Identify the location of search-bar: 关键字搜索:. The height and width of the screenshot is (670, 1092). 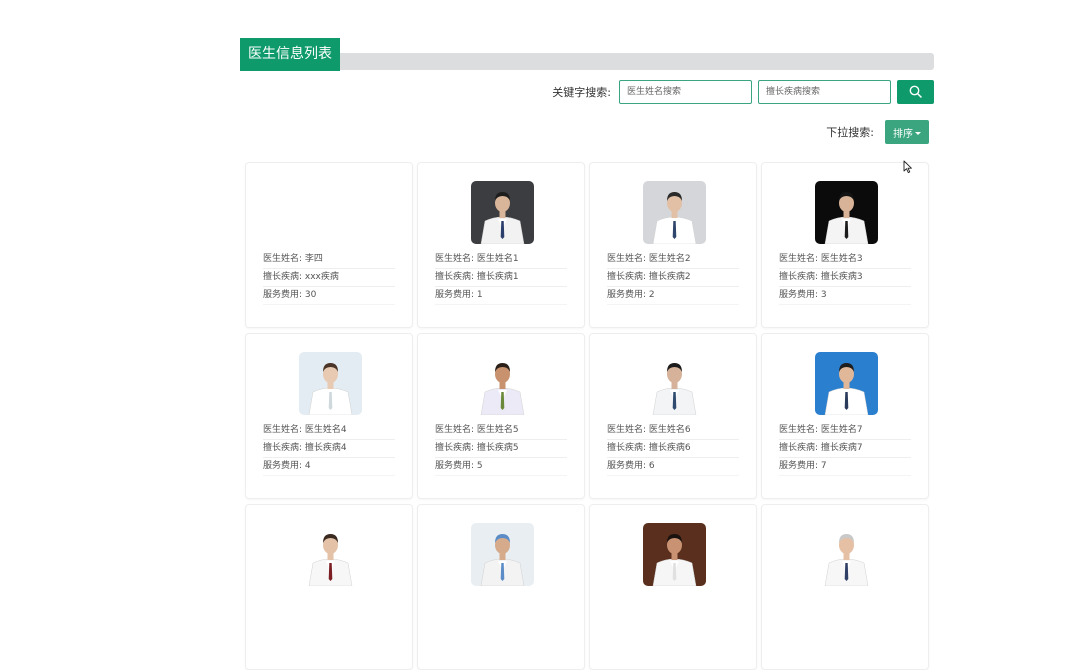
(743, 92).